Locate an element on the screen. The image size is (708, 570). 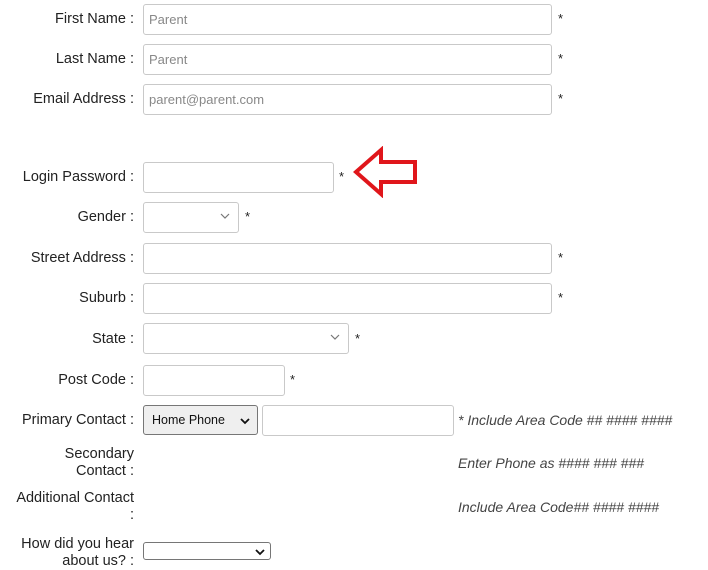
post-code-required-mark: * is located at coordinates (293, 379).